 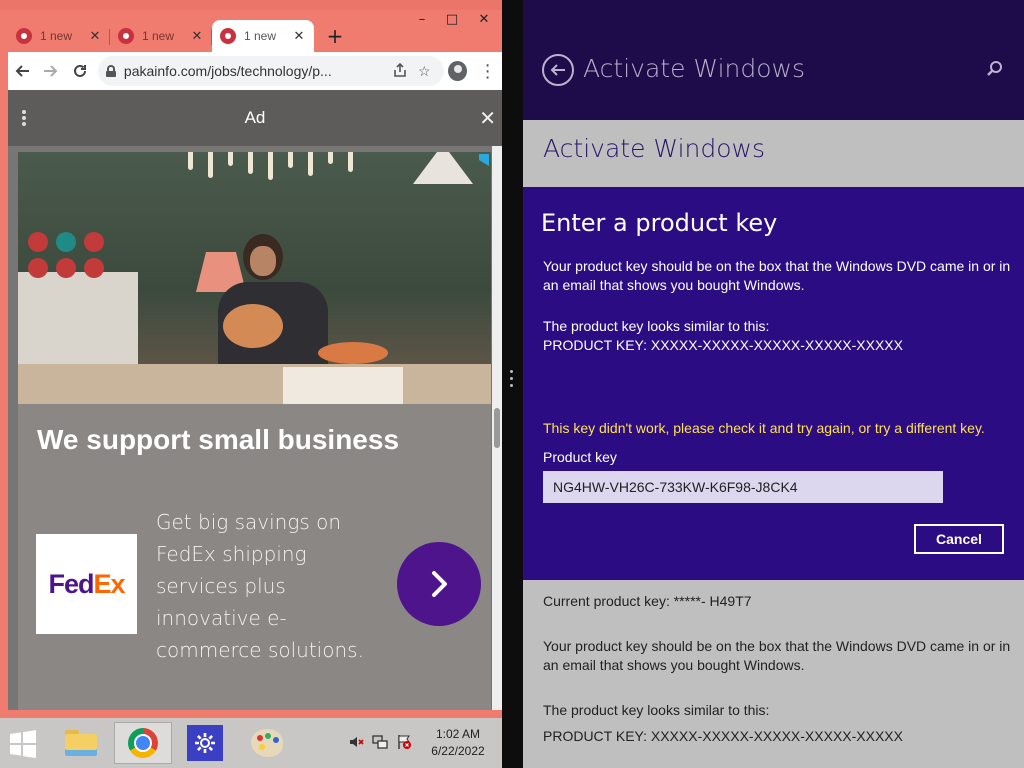 I want to click on forward-arrow-icon, so click(x=50, y=71).